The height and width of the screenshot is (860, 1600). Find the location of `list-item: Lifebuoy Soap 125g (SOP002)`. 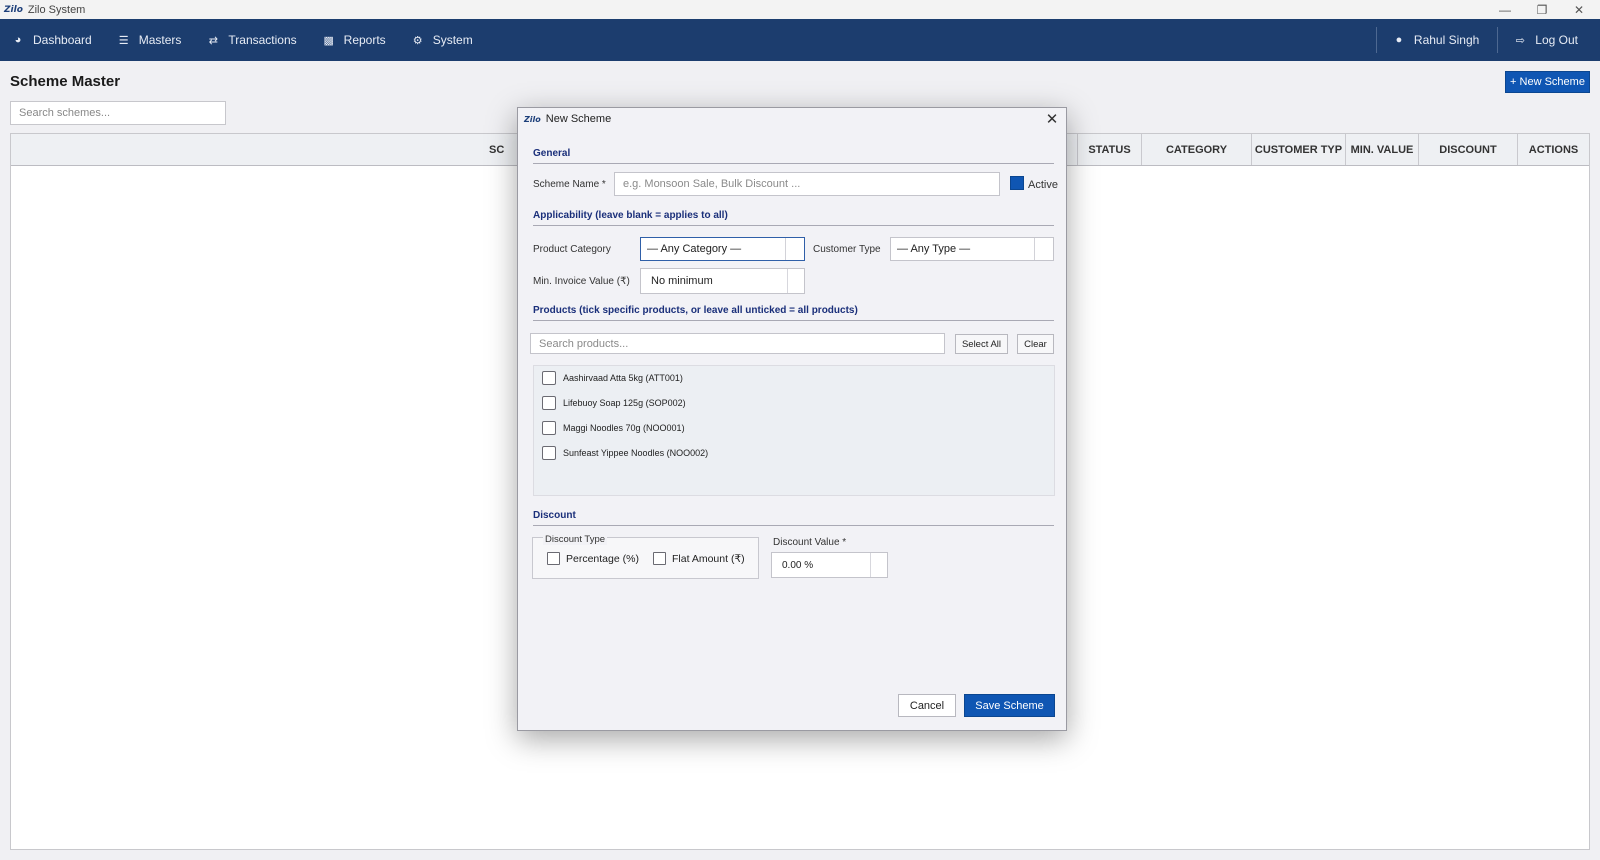

list-item: Lifebuoy Soap 125g (SOP002) is located at coordinates (614, 403).